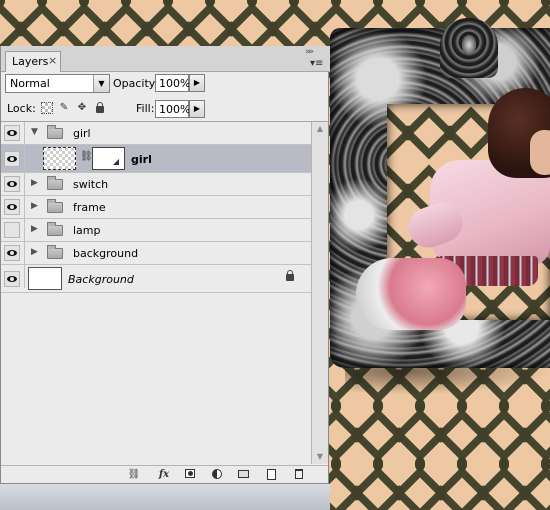 The width and height of the screenshot is (550, 510). Describe the element at coordinates (89, 207) in the screenshot. I see `layer-name: frame` at that location.